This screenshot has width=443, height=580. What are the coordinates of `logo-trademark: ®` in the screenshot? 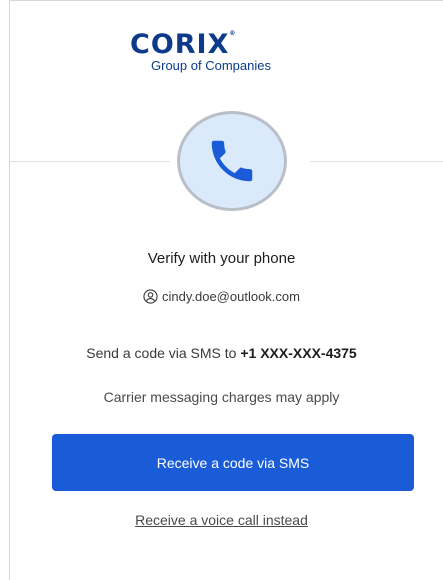 It's located at (232, 33).